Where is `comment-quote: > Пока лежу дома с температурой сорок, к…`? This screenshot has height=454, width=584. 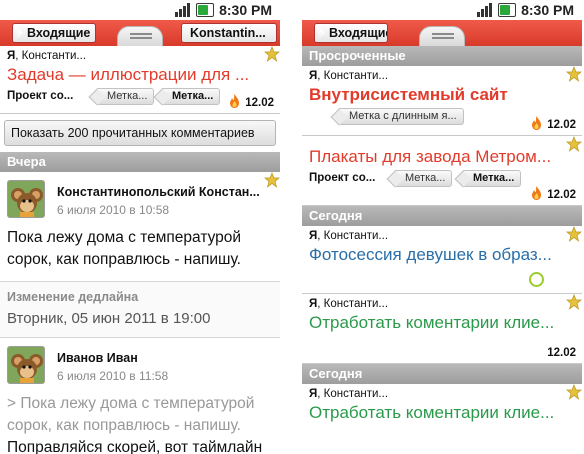
comment-quote: > Пока лежу дома с температурой сорок, к… is located at coordinates (131, 414).